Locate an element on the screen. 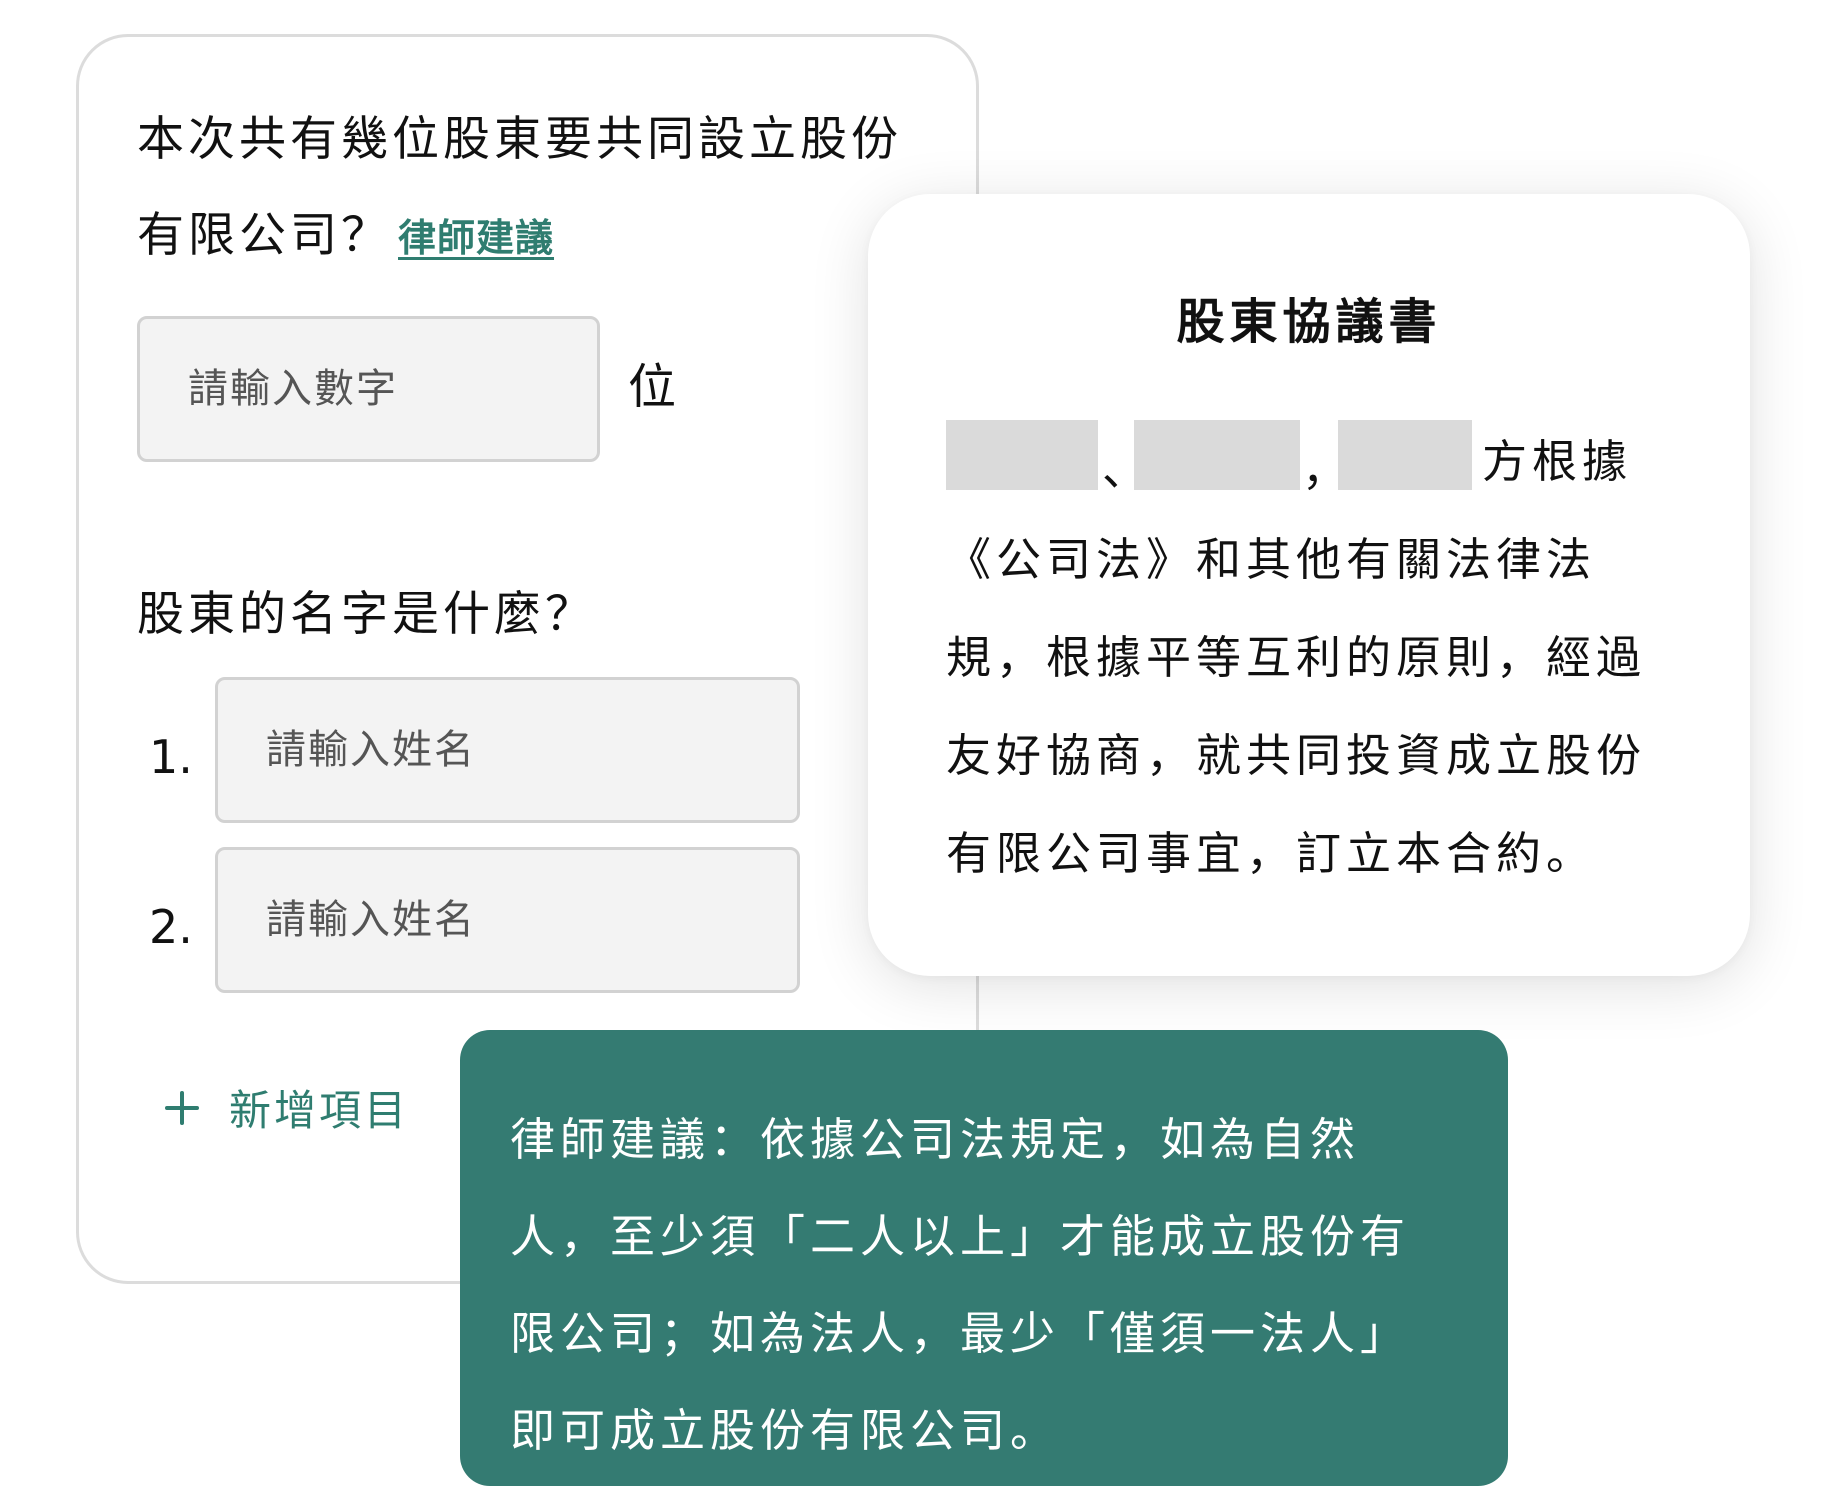  advice-line: 即可成立股份有限公司。 is located at coordinates (785, 1430).